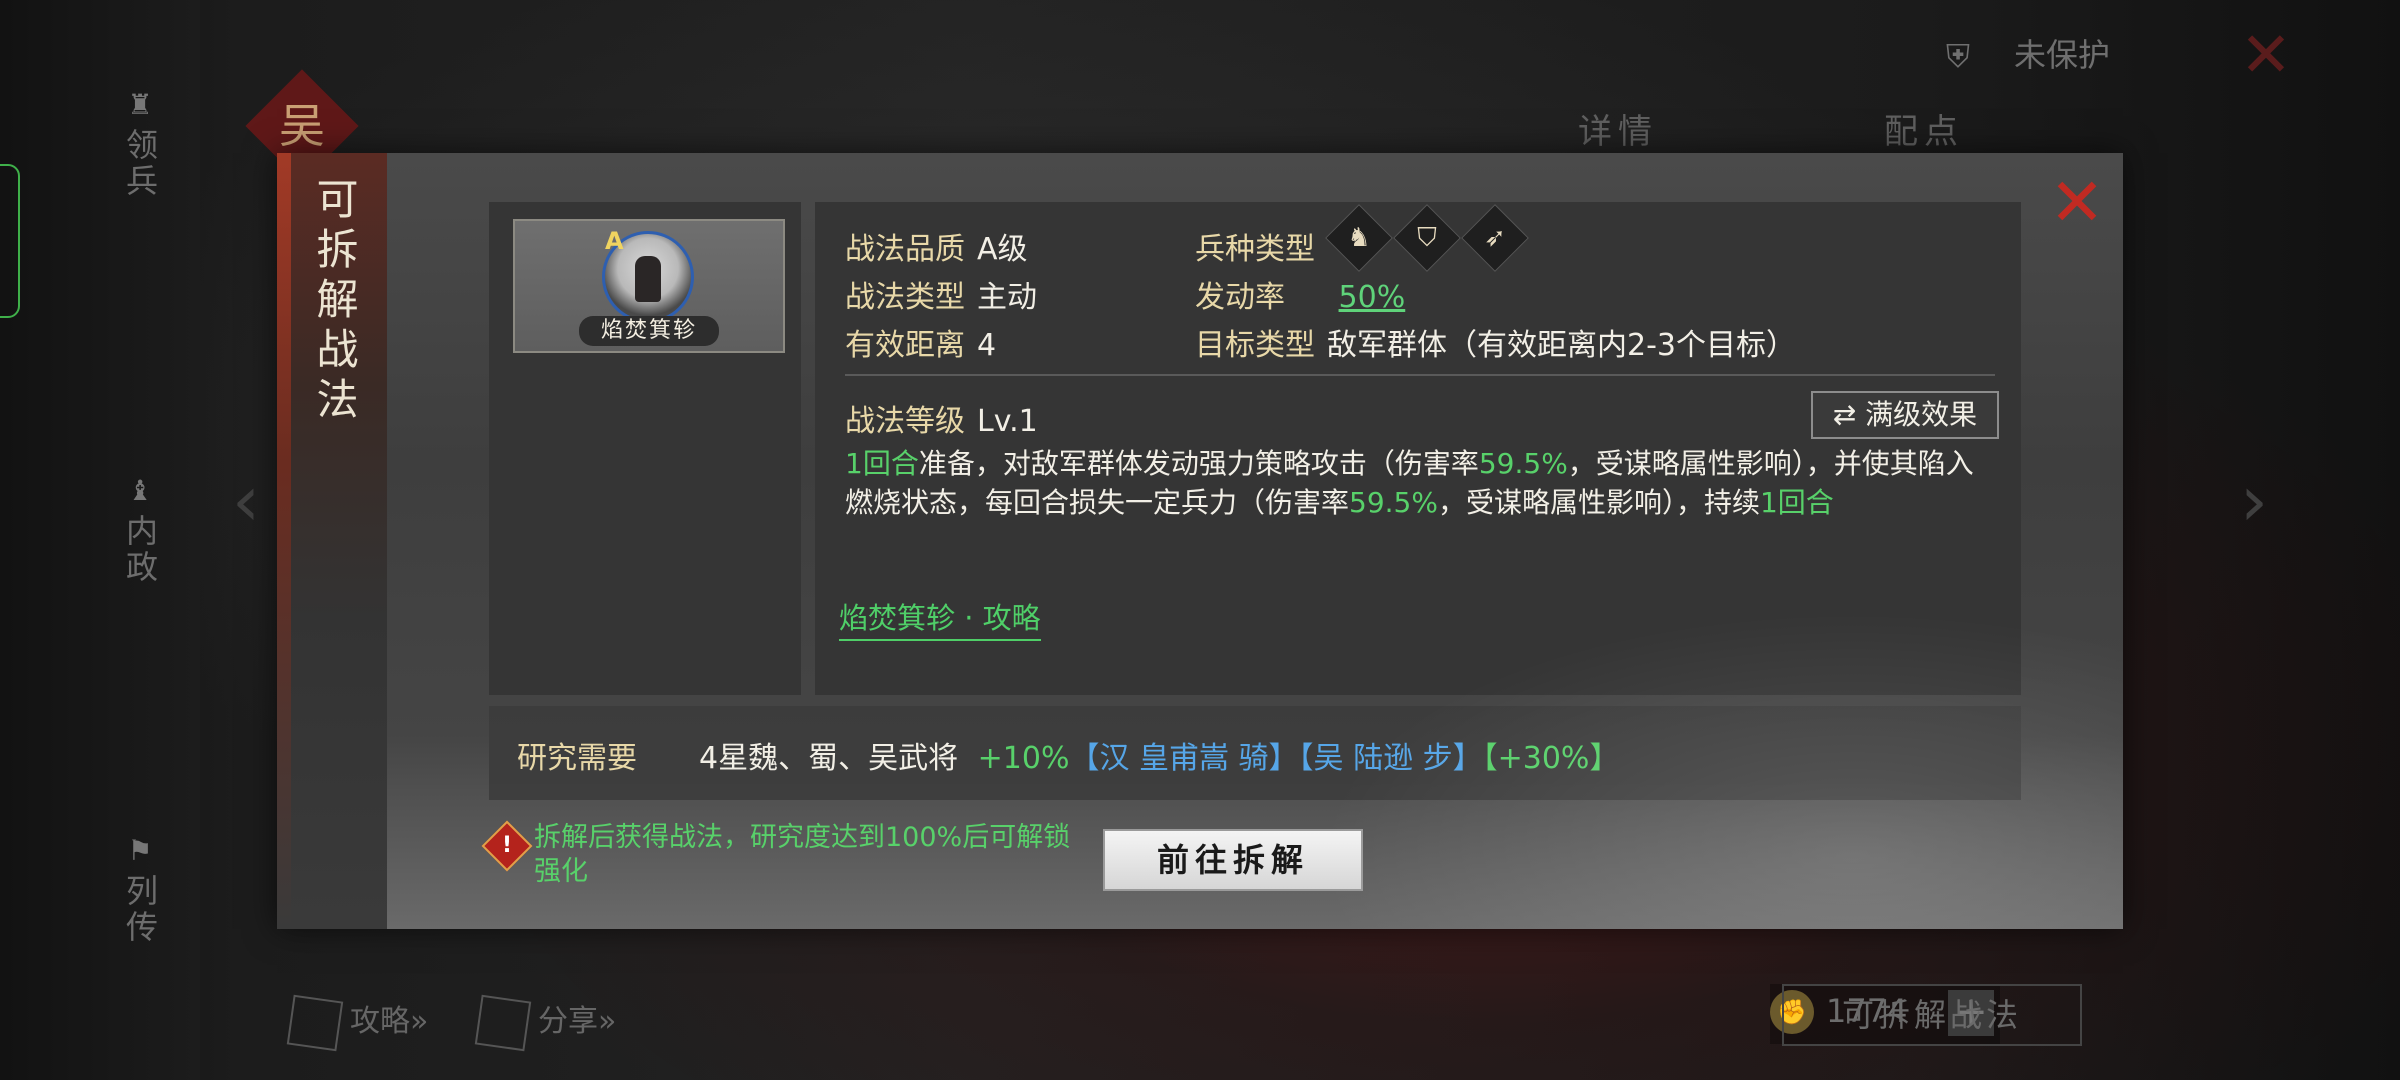  Describe the element at coordinates (941, 297) in the screenshot. I see `type-row: 战法类型 主动` at that location.